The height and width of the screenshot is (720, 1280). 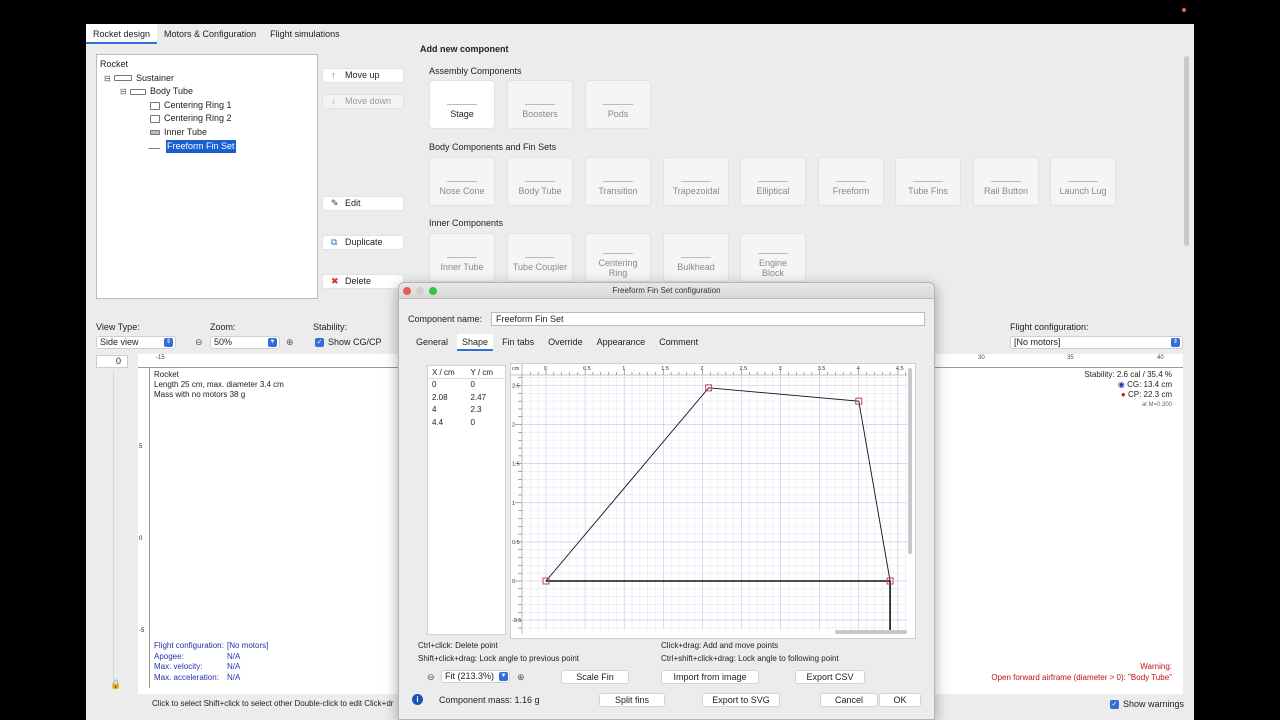 I want to click on stage-button: Stage, so click(x=462, y=104).